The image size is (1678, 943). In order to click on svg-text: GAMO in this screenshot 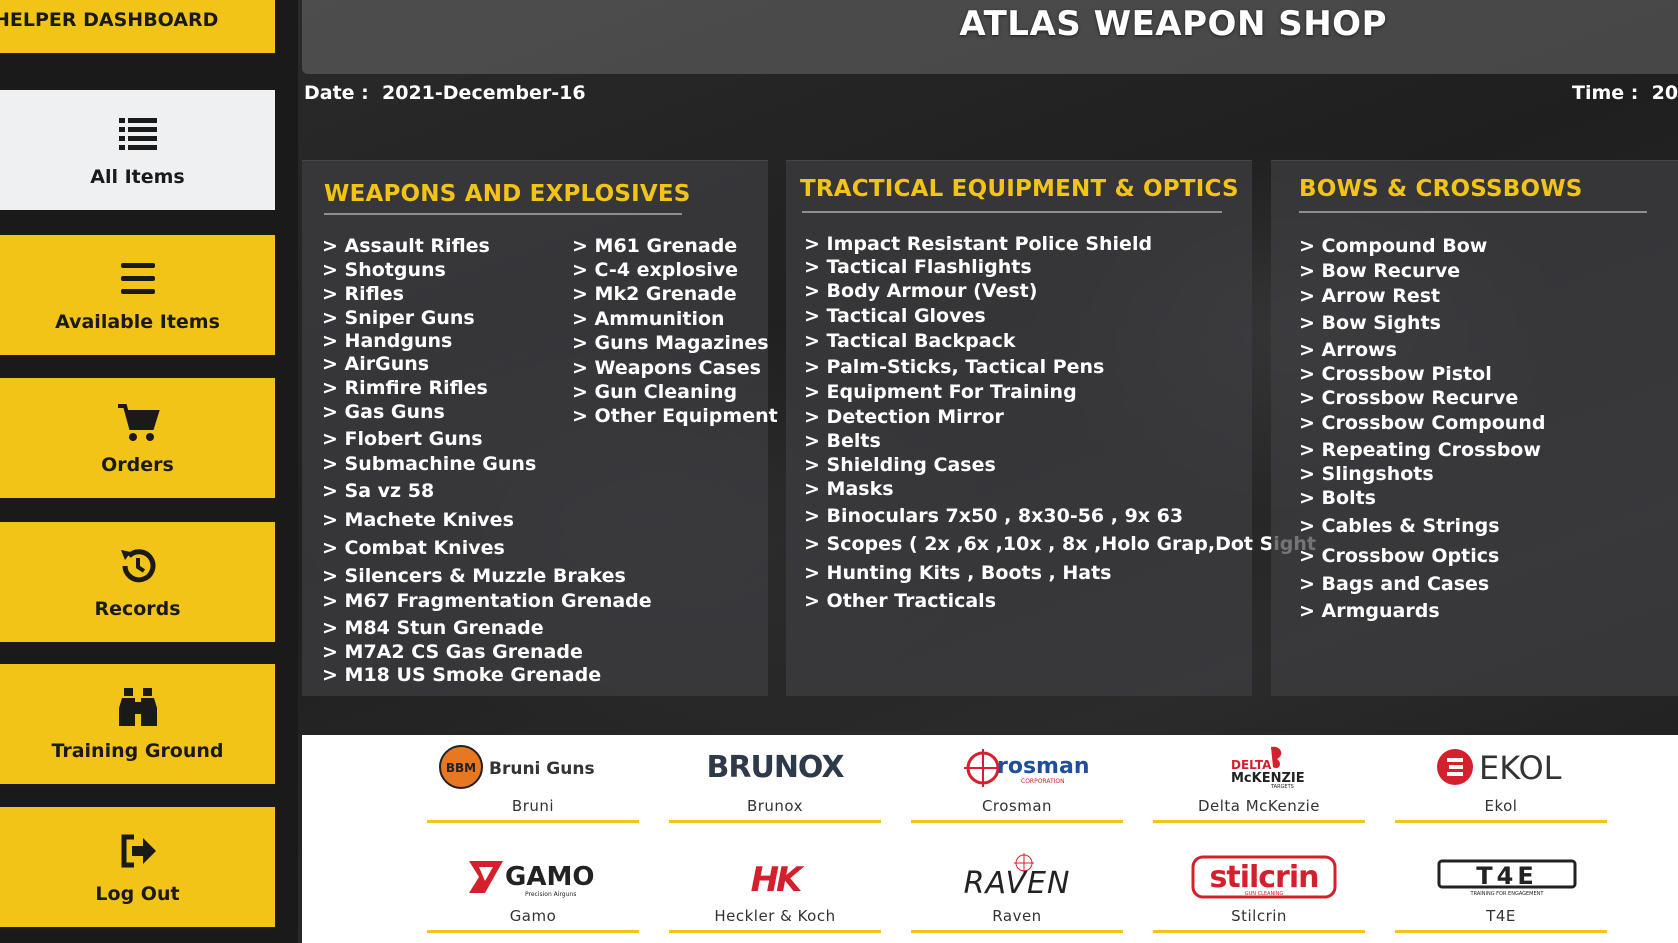, I will do `click(549, 877)`.